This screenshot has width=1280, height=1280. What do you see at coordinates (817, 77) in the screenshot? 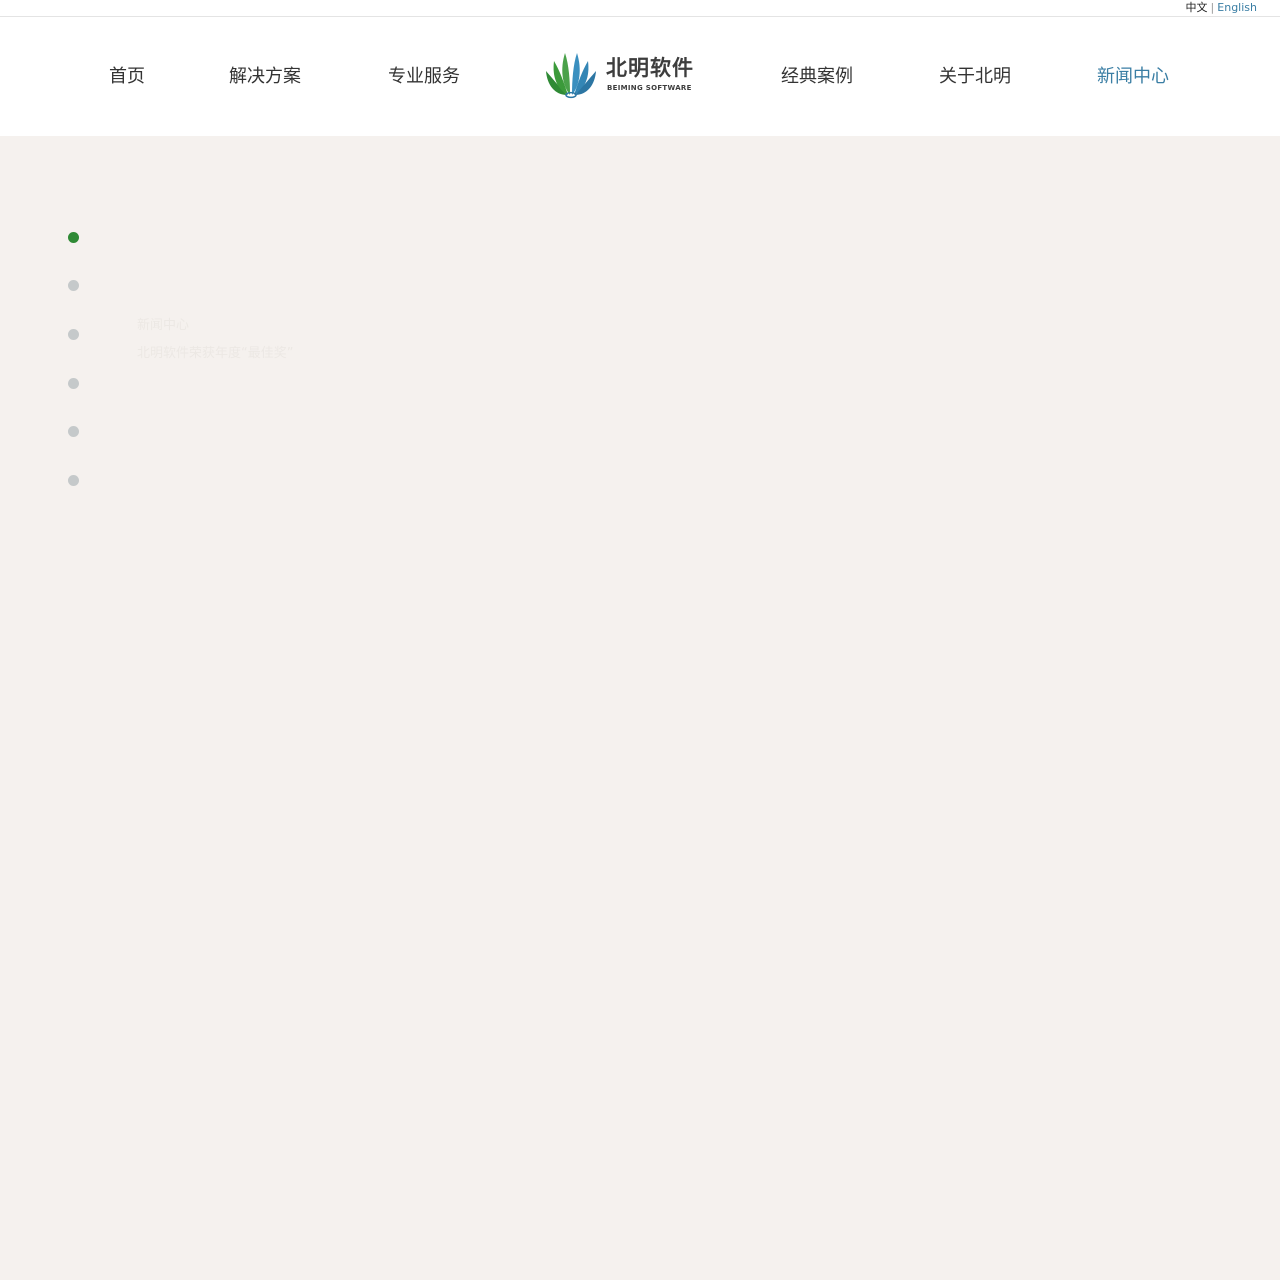
I see `nav-item-cases: 经典案例` at bounding box center [817, 77].